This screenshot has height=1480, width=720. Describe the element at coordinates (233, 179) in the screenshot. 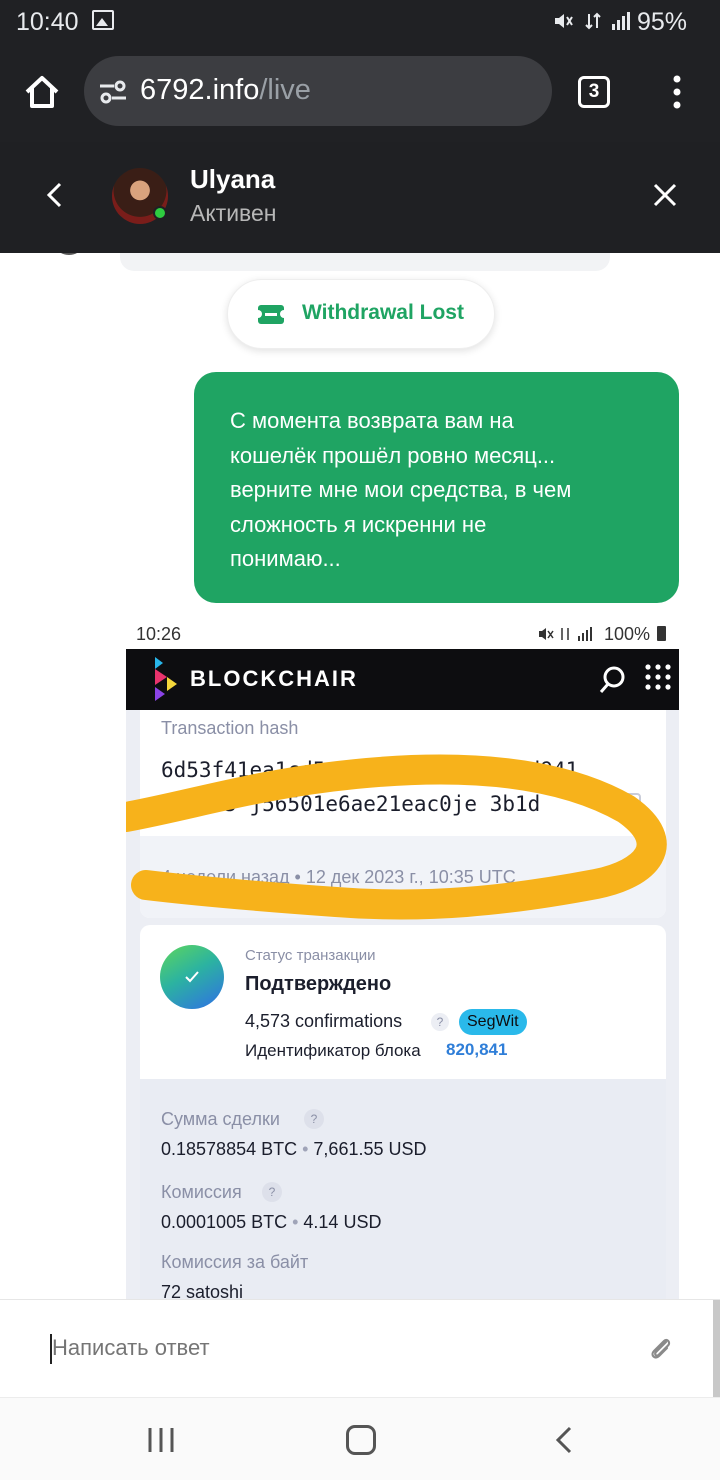

I see `contact-name: Ulyana` at that location.